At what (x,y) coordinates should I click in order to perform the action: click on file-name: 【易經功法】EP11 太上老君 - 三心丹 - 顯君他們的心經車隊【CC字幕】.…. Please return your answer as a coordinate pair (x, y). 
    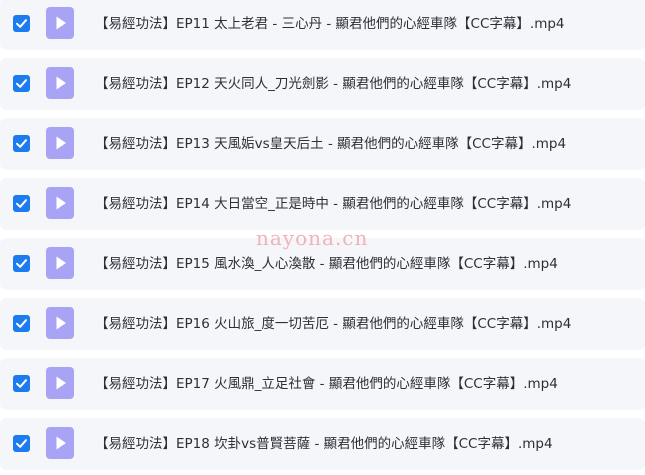
    Looking at the image, I should click on (330, 25).